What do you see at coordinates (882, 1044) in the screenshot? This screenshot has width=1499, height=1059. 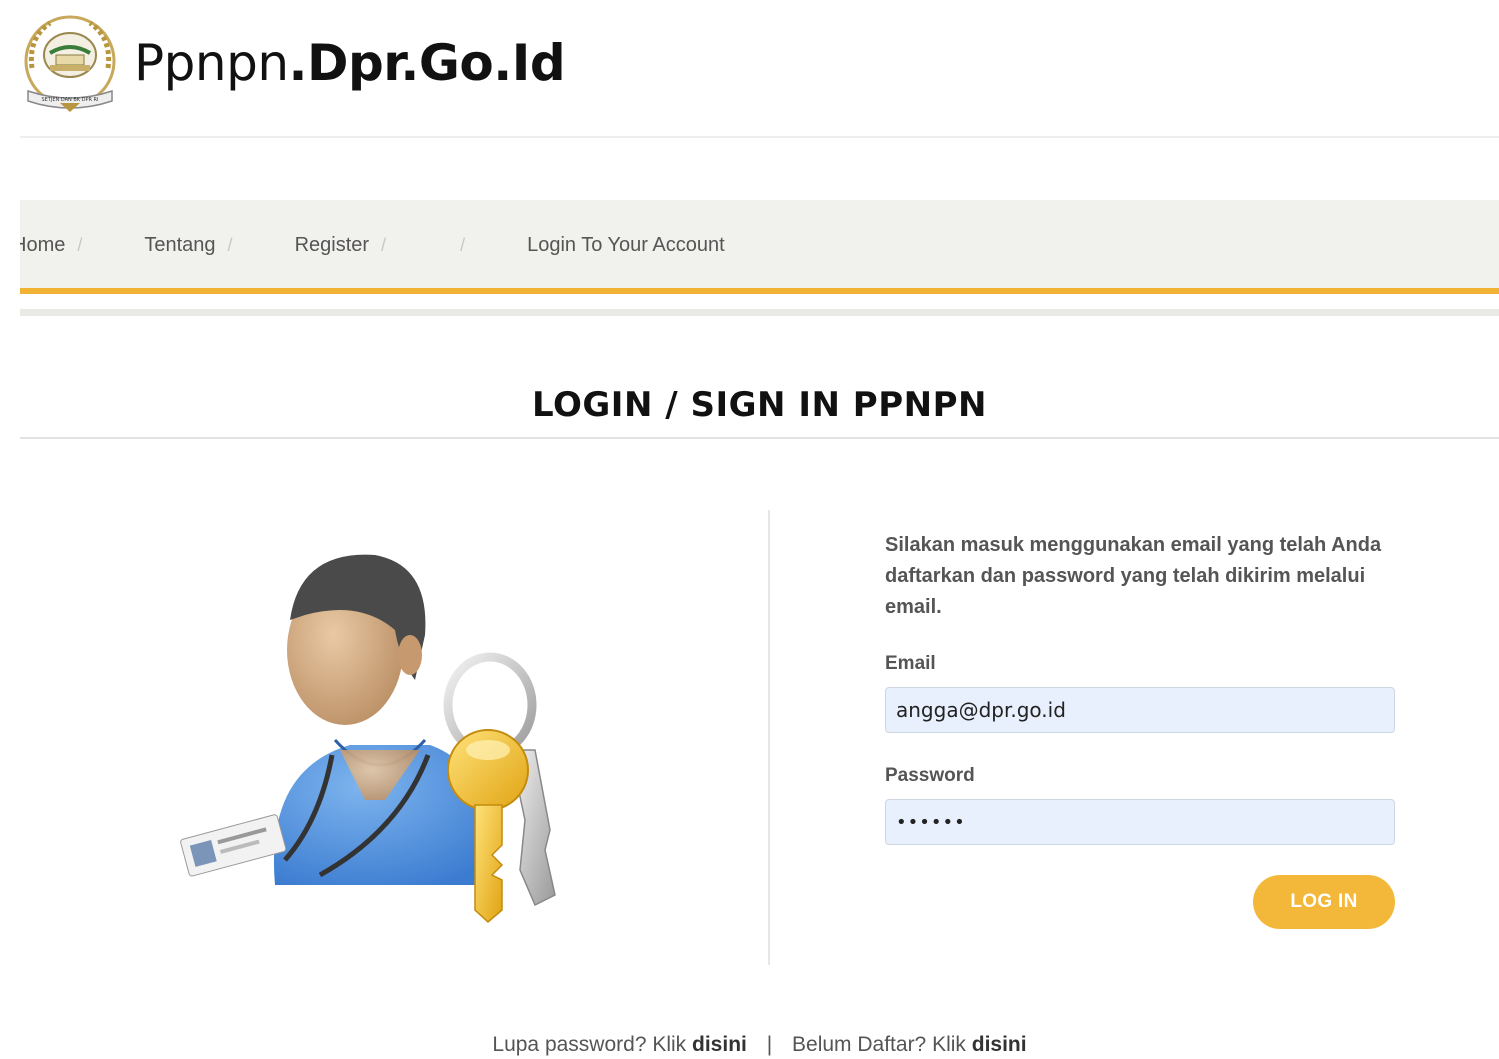 I see `register-text: Belum Daftar? Klik` at bounding box center [882, 1044].